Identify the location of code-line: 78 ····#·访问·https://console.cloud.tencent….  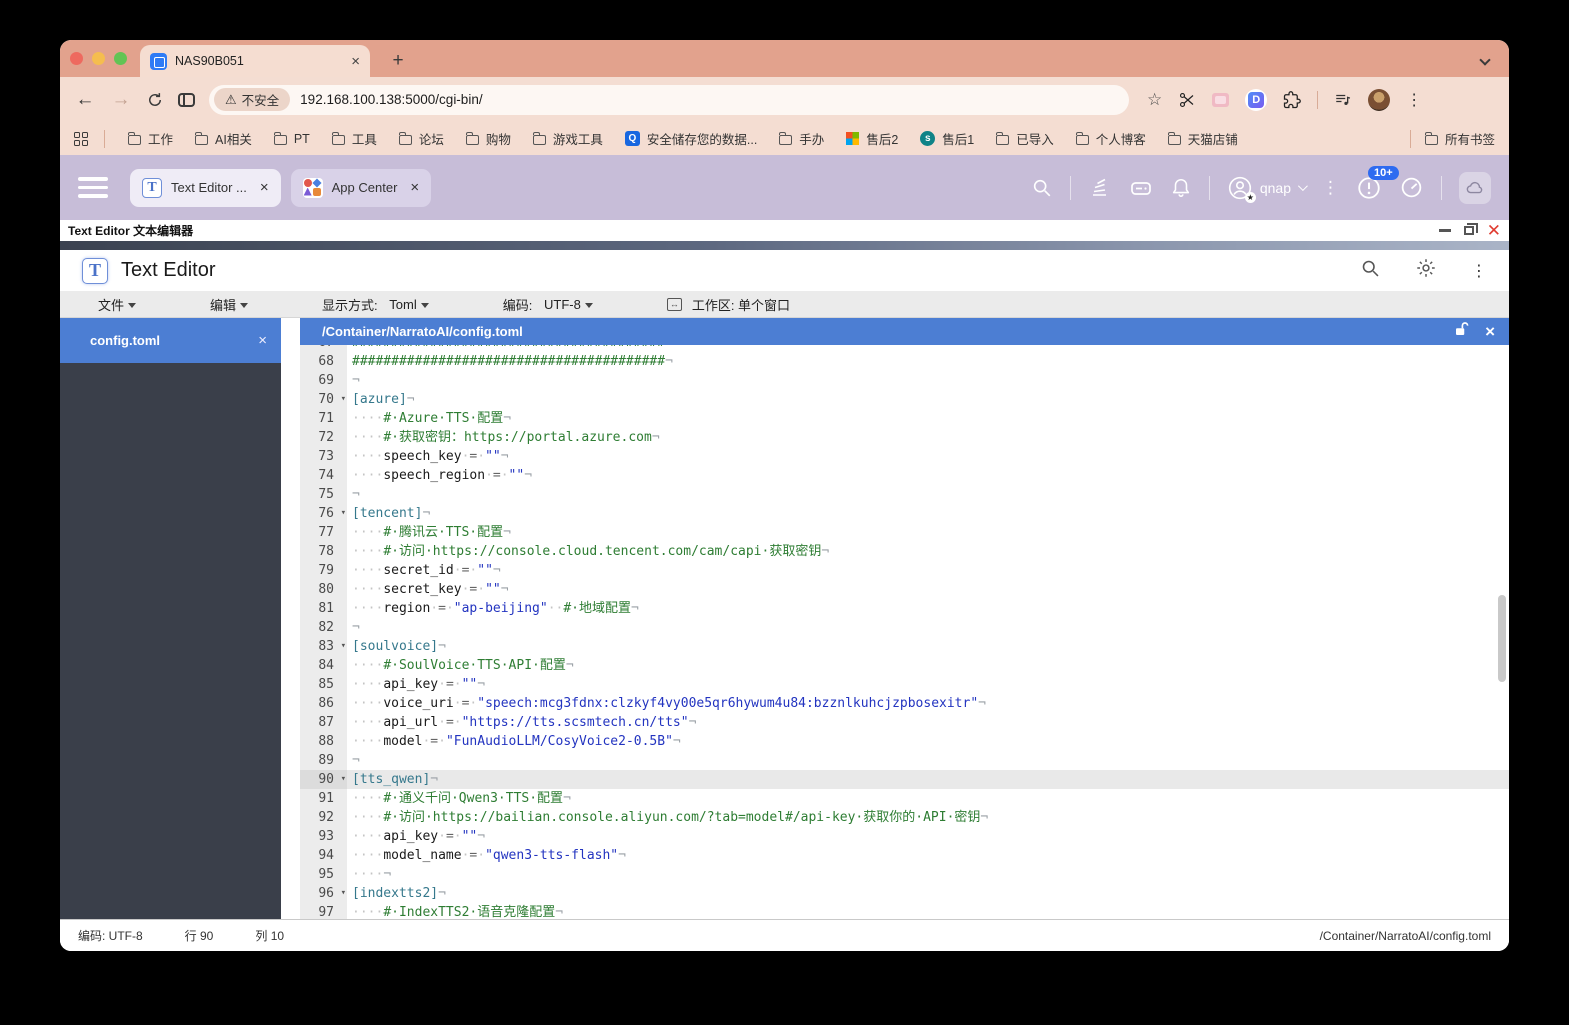
(904, 551).